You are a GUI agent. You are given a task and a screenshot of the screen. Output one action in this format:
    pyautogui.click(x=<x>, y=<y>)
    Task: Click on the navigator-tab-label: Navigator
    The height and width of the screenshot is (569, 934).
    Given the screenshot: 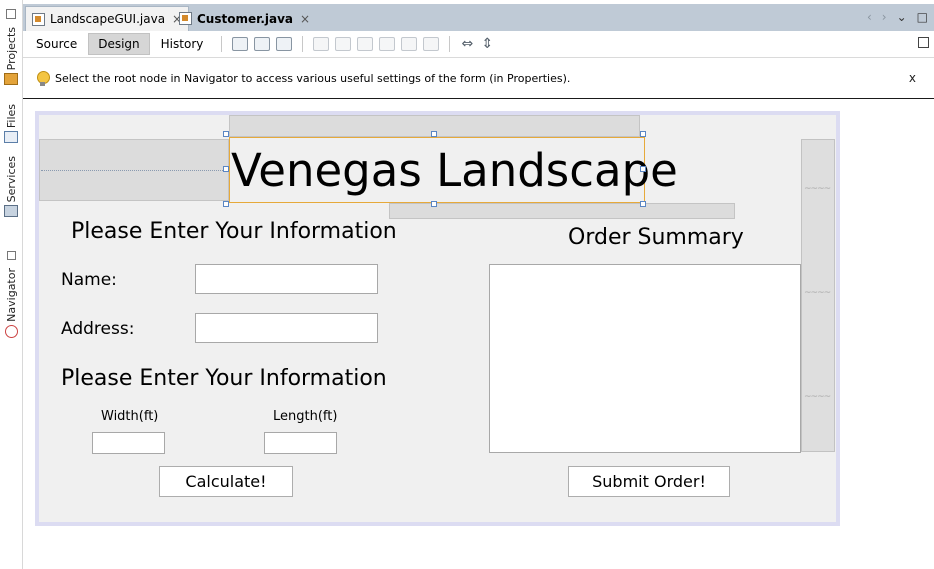 What is the action you would take?
    pyautogui.click(x=11, y=295)
    